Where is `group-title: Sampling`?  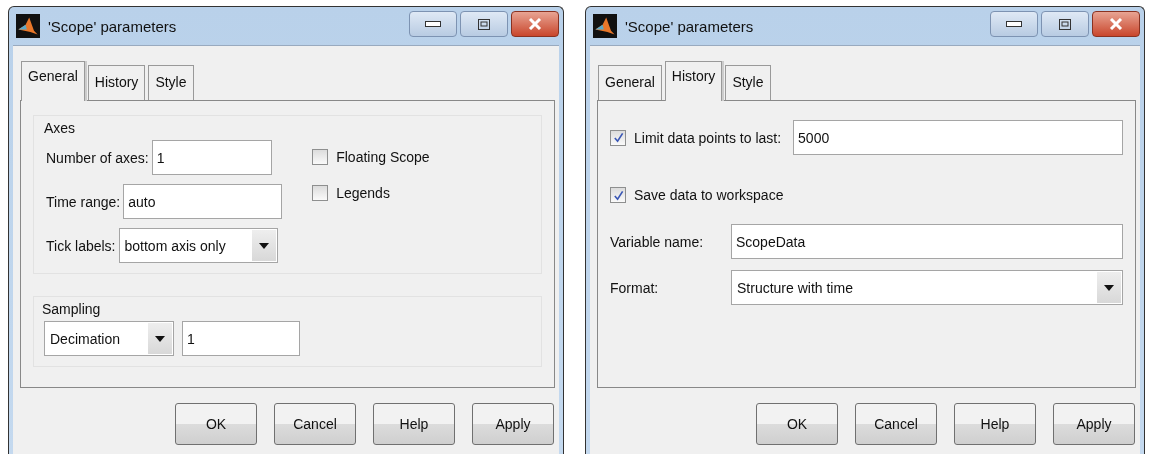
group-title: Sampling is located at coordinates (71, 309).